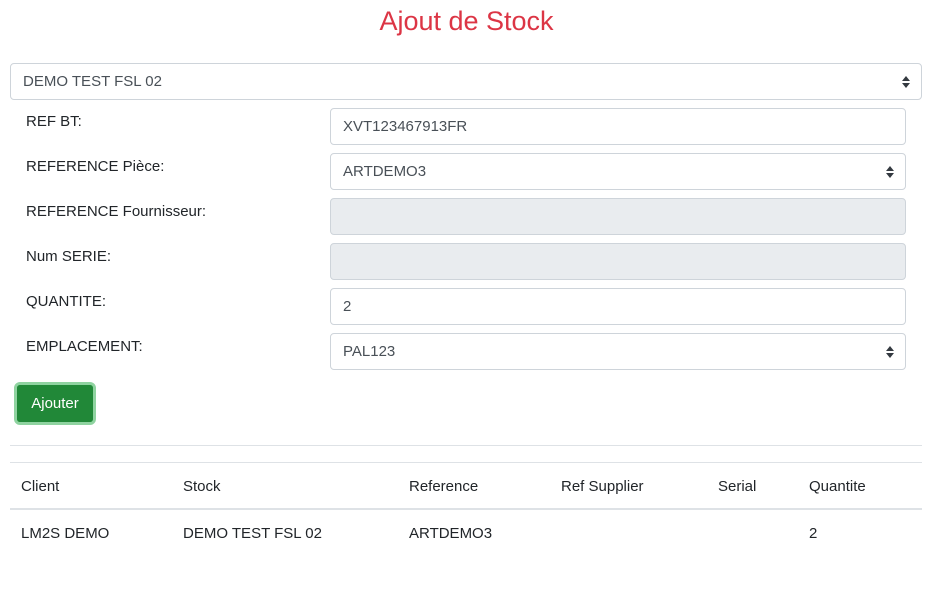 This screenshot has height=589, width=933. What do you see at coordinates (618, 261) in the screenshot?
I see `num-serie-input` at bounding box center [618, 261].